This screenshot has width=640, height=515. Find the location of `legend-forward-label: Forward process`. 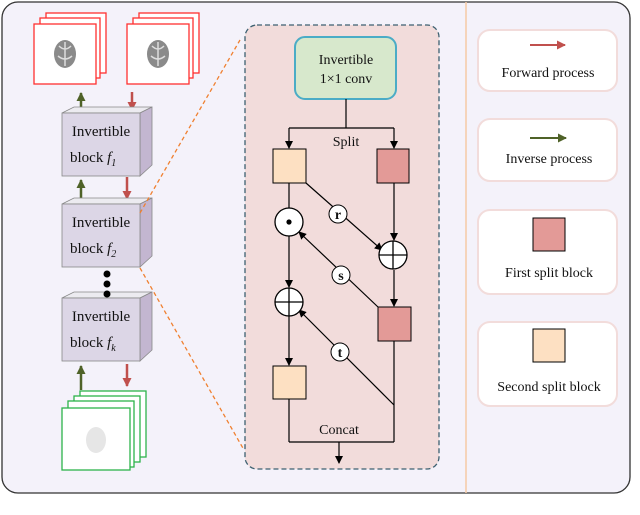

legend-forward-label: Forward process is located at coordinates (548, 73).